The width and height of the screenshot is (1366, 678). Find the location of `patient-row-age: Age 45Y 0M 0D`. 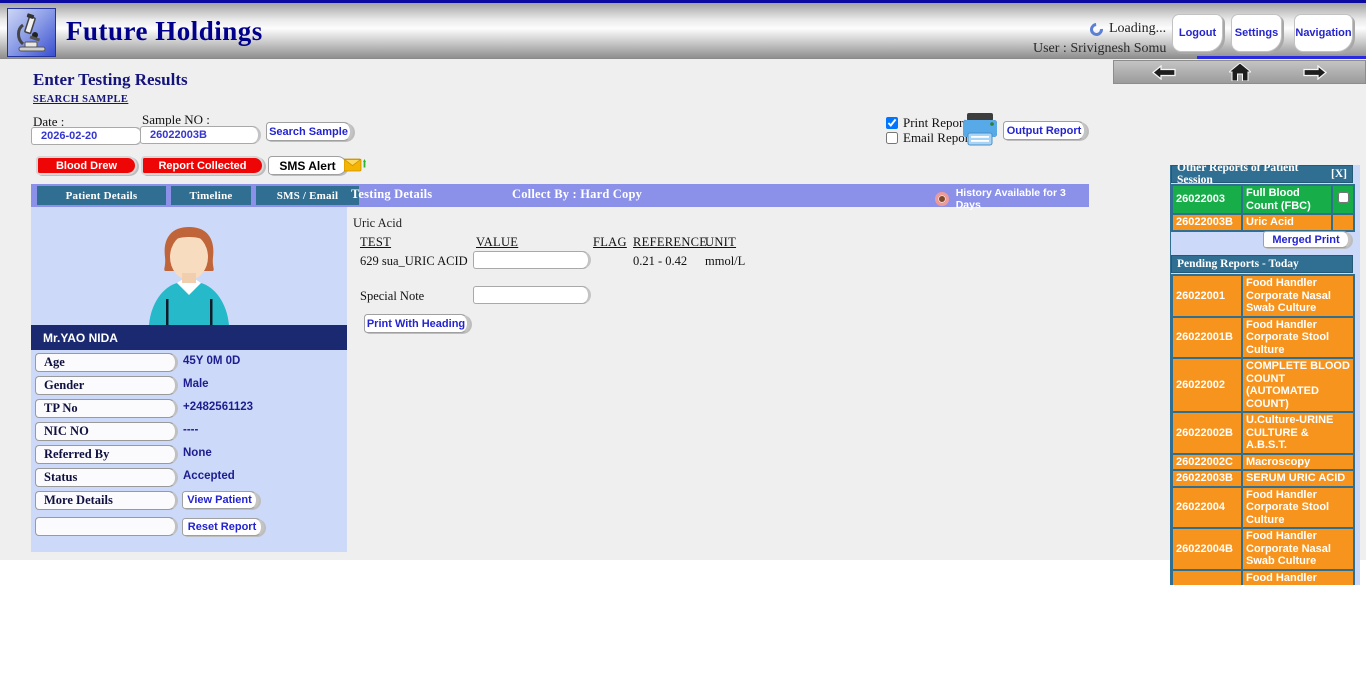

patient-row-age: Age 45Y 0M 0D is located at coordinates (189, 362).